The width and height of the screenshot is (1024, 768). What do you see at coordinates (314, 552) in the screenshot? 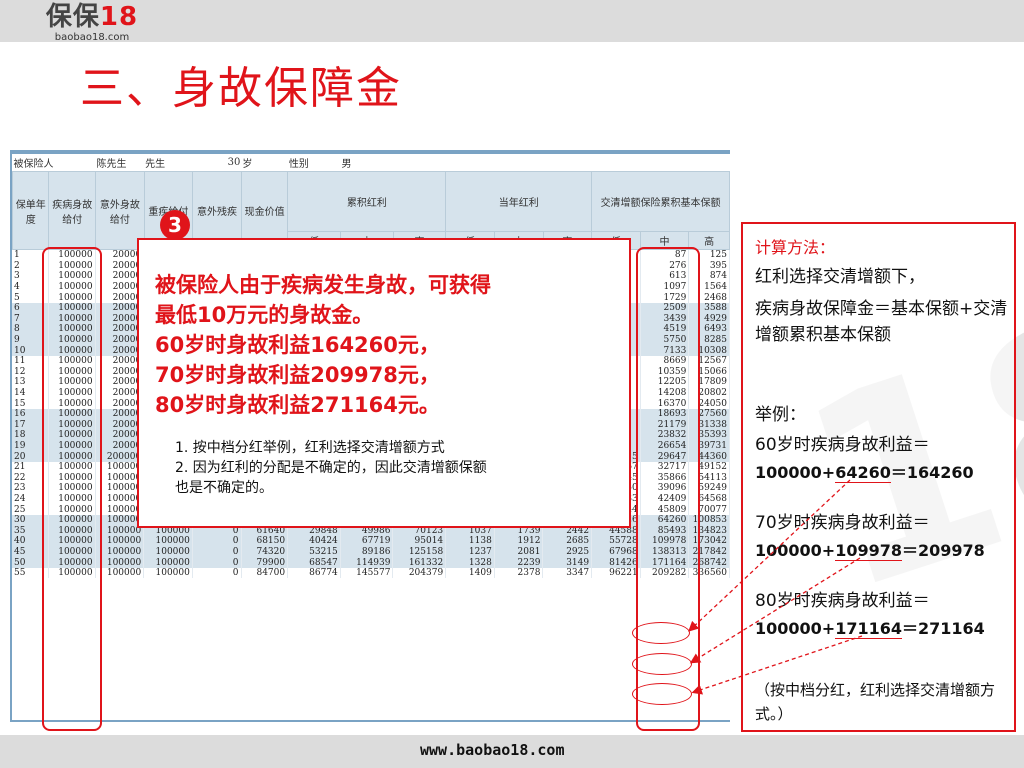
I see `table-cell: 53215` at bounding box center [314, 552].